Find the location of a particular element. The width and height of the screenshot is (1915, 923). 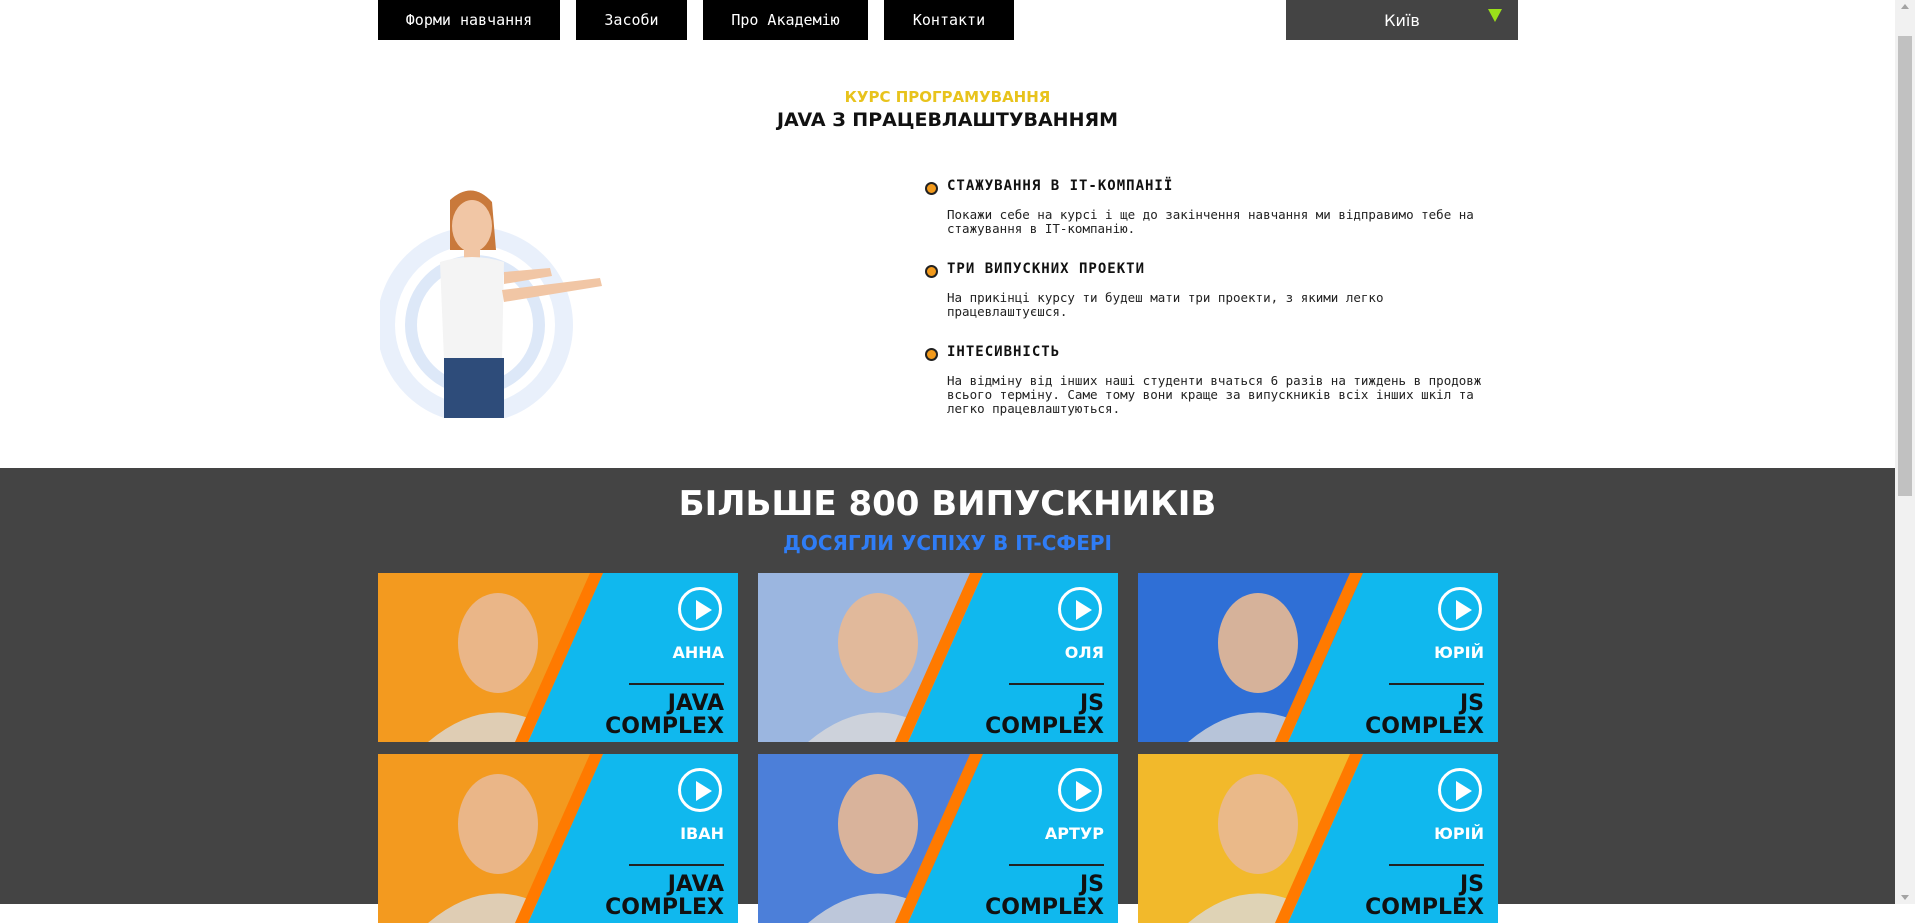

graduate-name: ОЛЯ is located at coordinates (1084, 652).